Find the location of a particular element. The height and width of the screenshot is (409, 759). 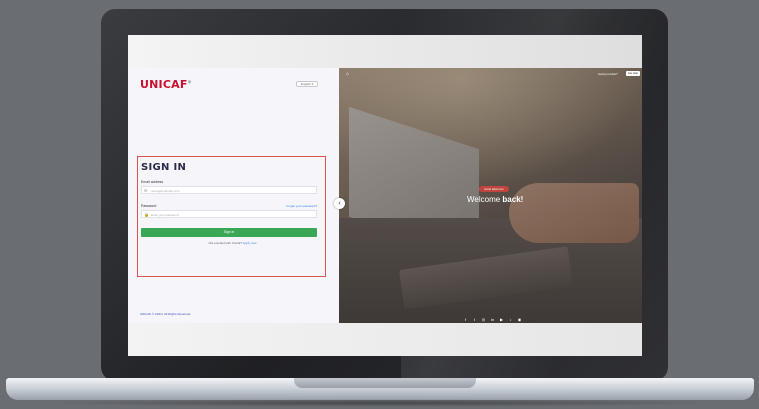

youtube-icon: ▶ is located at coordinates (501, 319).